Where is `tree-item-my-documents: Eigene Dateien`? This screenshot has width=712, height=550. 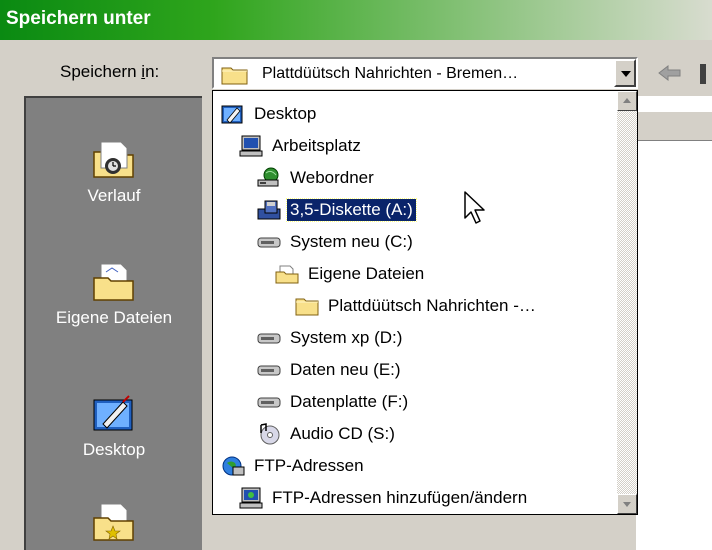
tree-item-my-documents: Eigene Dateien is located at coordinates (351, 274).